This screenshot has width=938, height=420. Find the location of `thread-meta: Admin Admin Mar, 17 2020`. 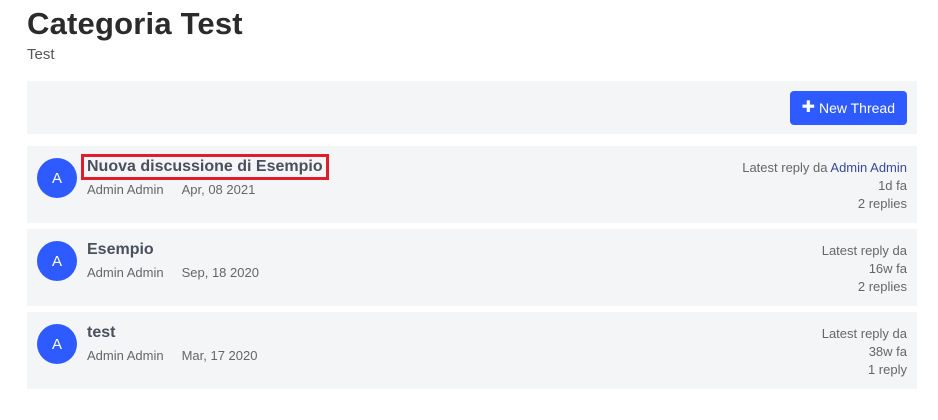

thread-meta: Admin Admin Mar, 17 2020 is located at coordinates (172, 355).